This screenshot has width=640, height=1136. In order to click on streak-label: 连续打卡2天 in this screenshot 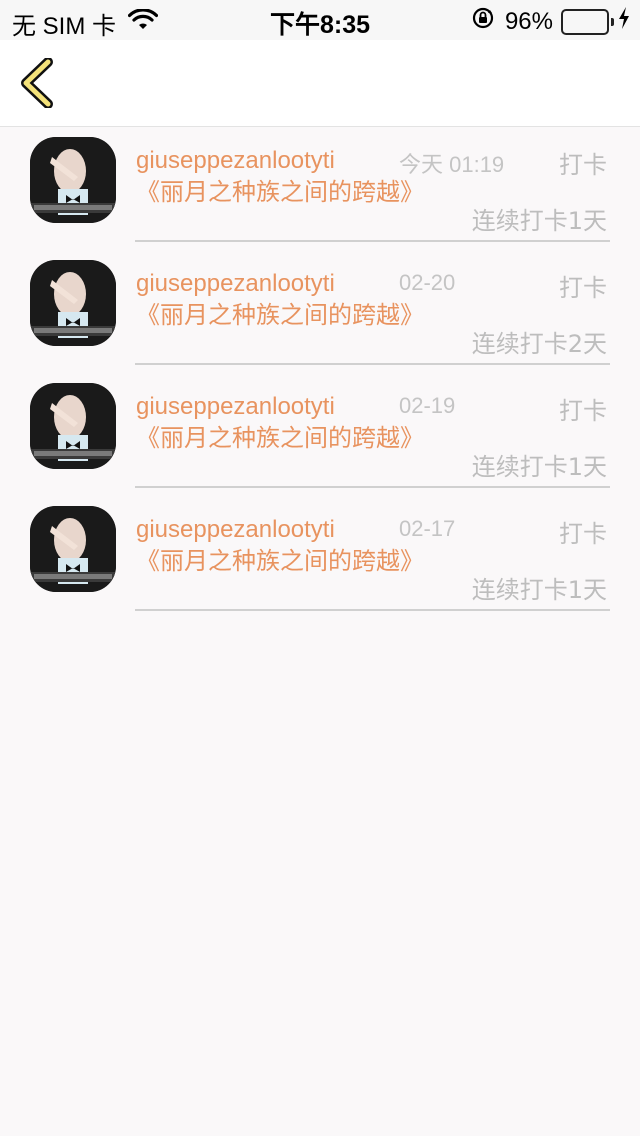, I will do `click(539, 344)`.